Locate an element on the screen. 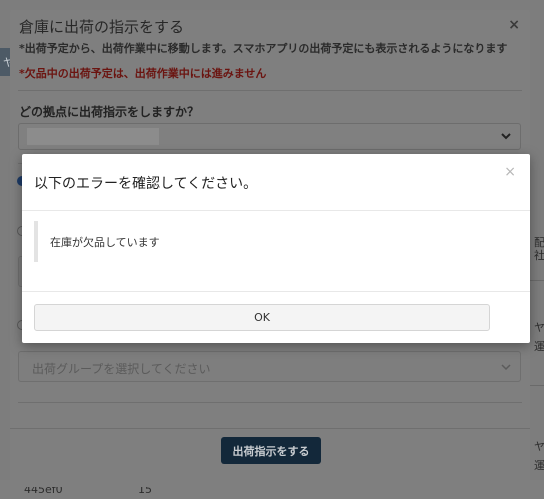 This screenshot has width=544, height=499. location-select is located at coordinates (269, 136).